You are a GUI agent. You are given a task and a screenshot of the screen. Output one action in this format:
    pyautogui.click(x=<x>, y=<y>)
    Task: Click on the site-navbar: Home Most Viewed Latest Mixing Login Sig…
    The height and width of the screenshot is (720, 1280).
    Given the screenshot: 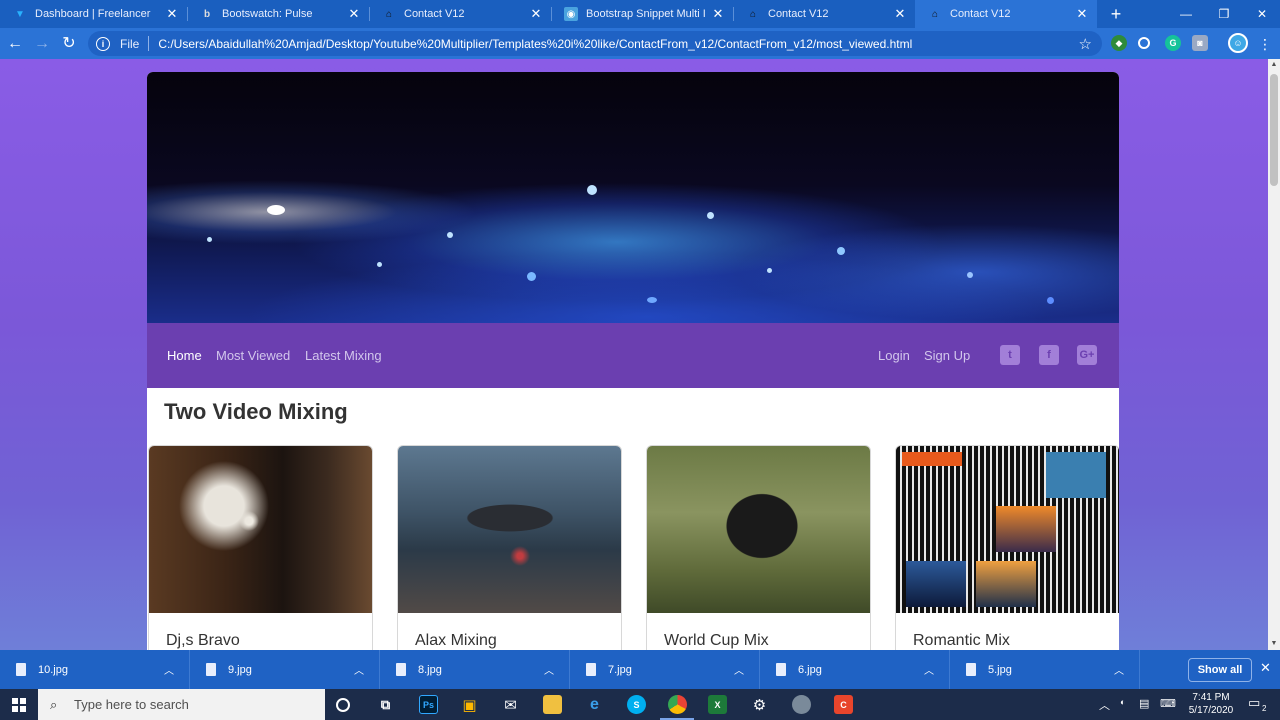 What is the action you would take?
    pyautogui.click(x=633, y=355)
    